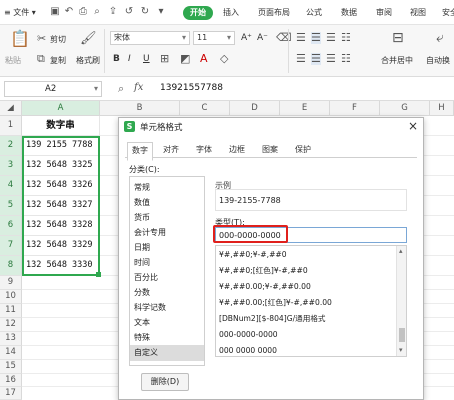 Image resolution: width=454 pixels, height=400 pixels. I want to click on row-header: 17, so click(11, 393).